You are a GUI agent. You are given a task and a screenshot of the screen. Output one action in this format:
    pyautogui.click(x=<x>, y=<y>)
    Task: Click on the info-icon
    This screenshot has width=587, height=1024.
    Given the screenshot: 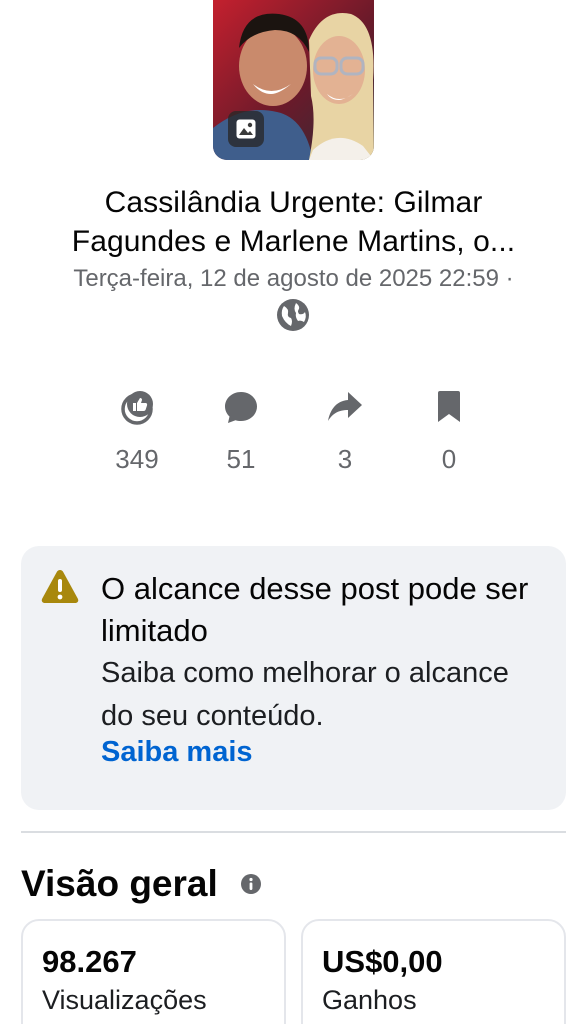 What is the action you would take?
    pyautogui.click(x=251, y=884)
    